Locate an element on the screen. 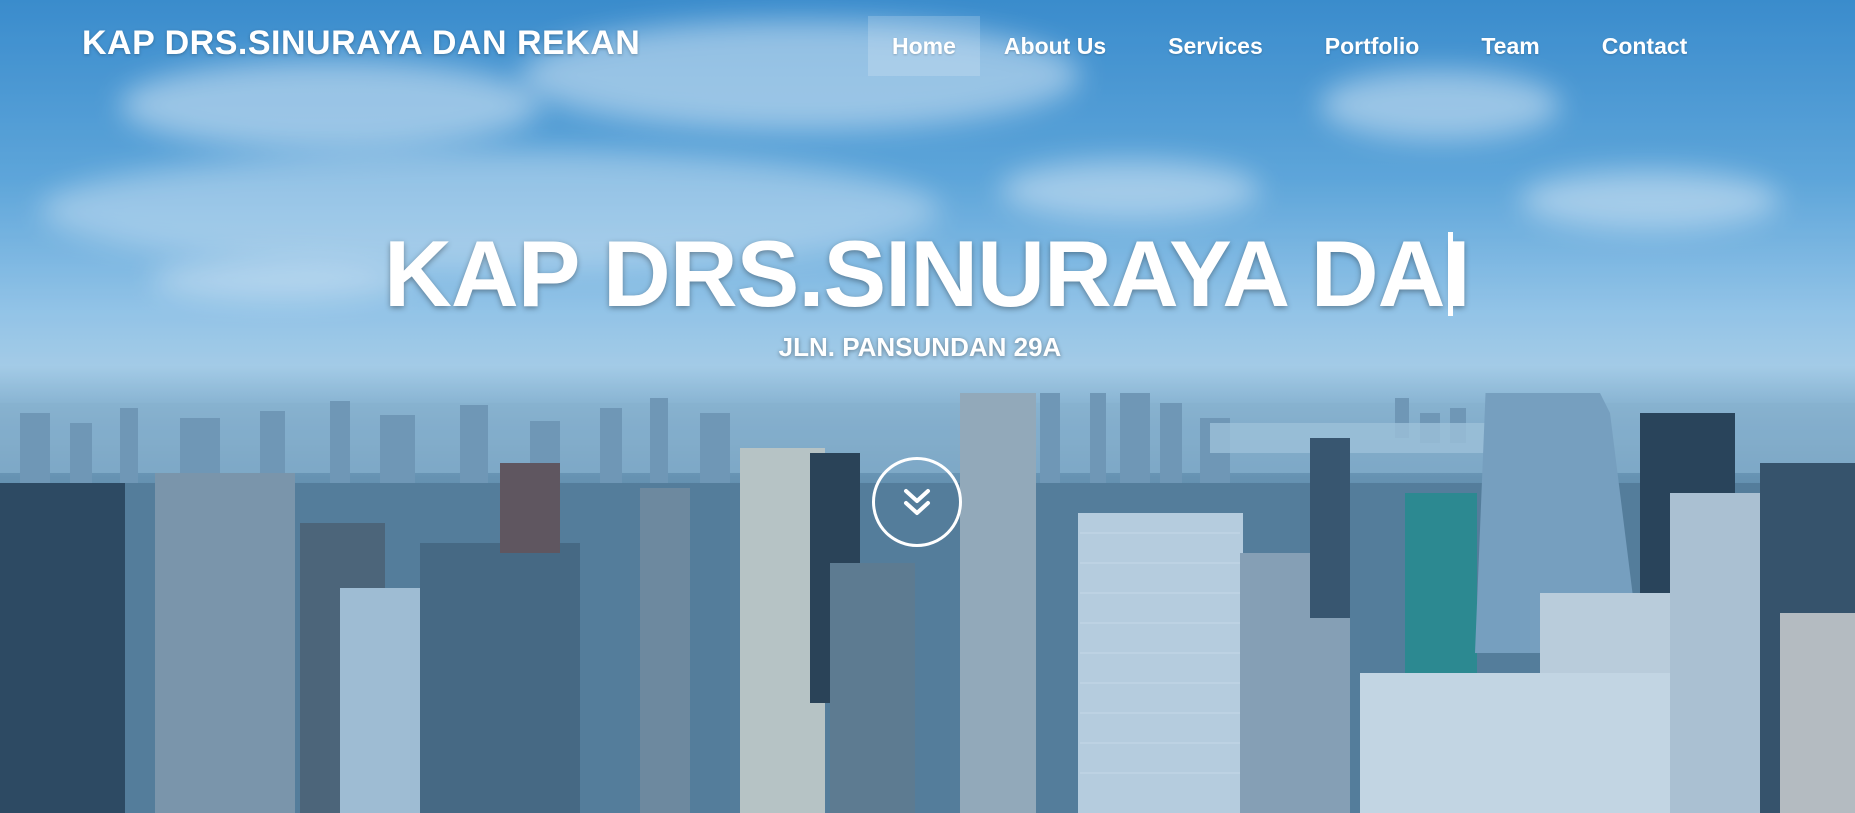  nav-item-team: Team is located at coordinates (1503, 46).